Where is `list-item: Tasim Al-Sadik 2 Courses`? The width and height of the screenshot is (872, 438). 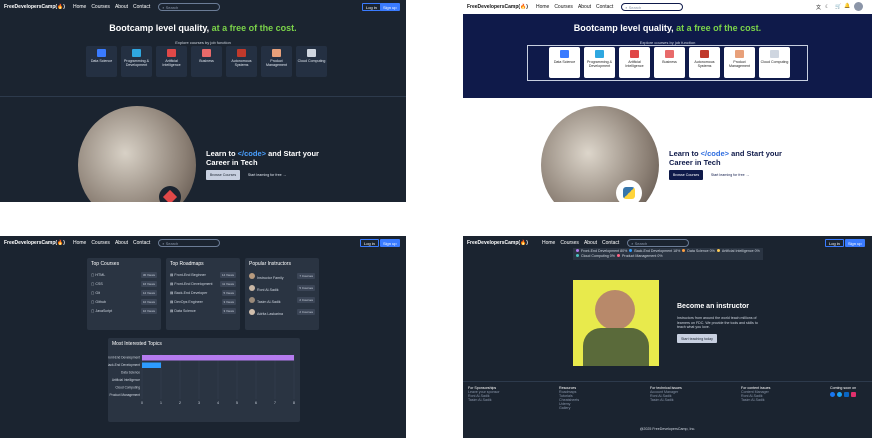 list-item: Tasim Al-Sadik 2 Courses is located at coordinates (282, 300).